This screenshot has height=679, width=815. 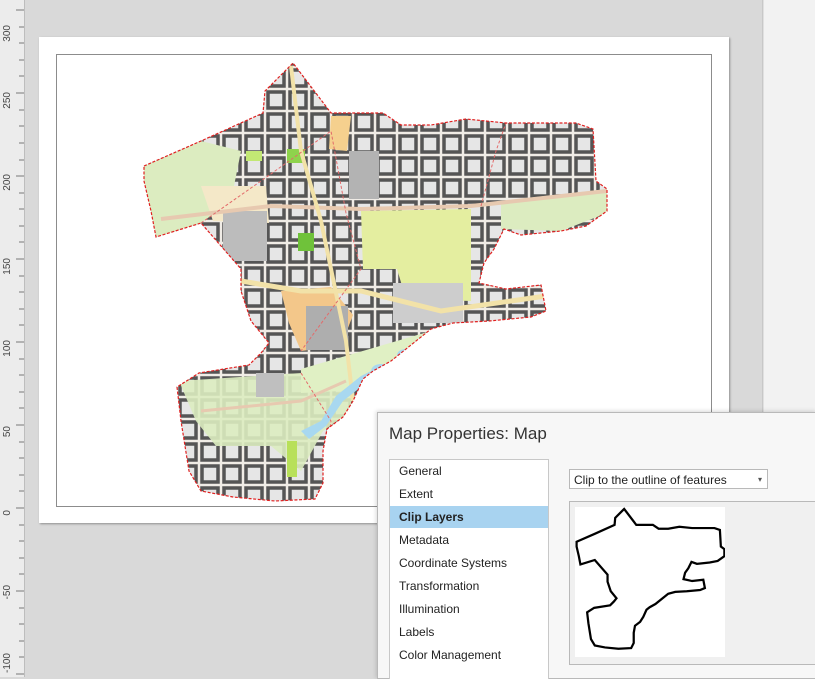 I want to click on nav-item-transformation: Transformation, so click(x=469, y=586).